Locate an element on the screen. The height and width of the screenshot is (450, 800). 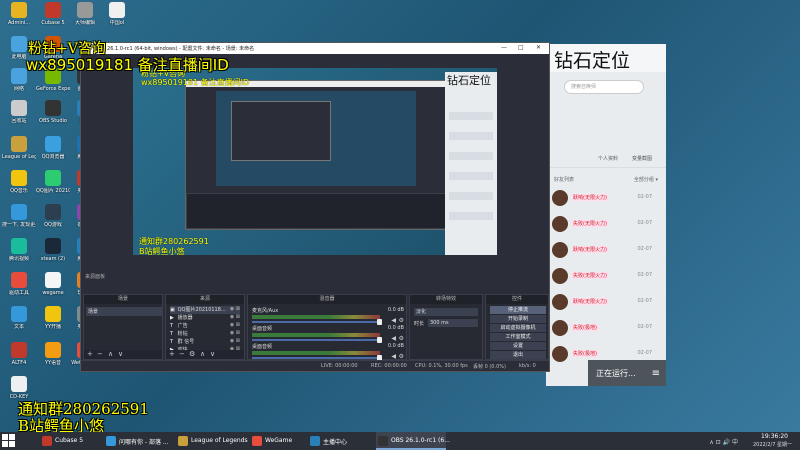
source-item: ▶ 播放器 ◉ ⊠ is located at coordinates (205, 318).